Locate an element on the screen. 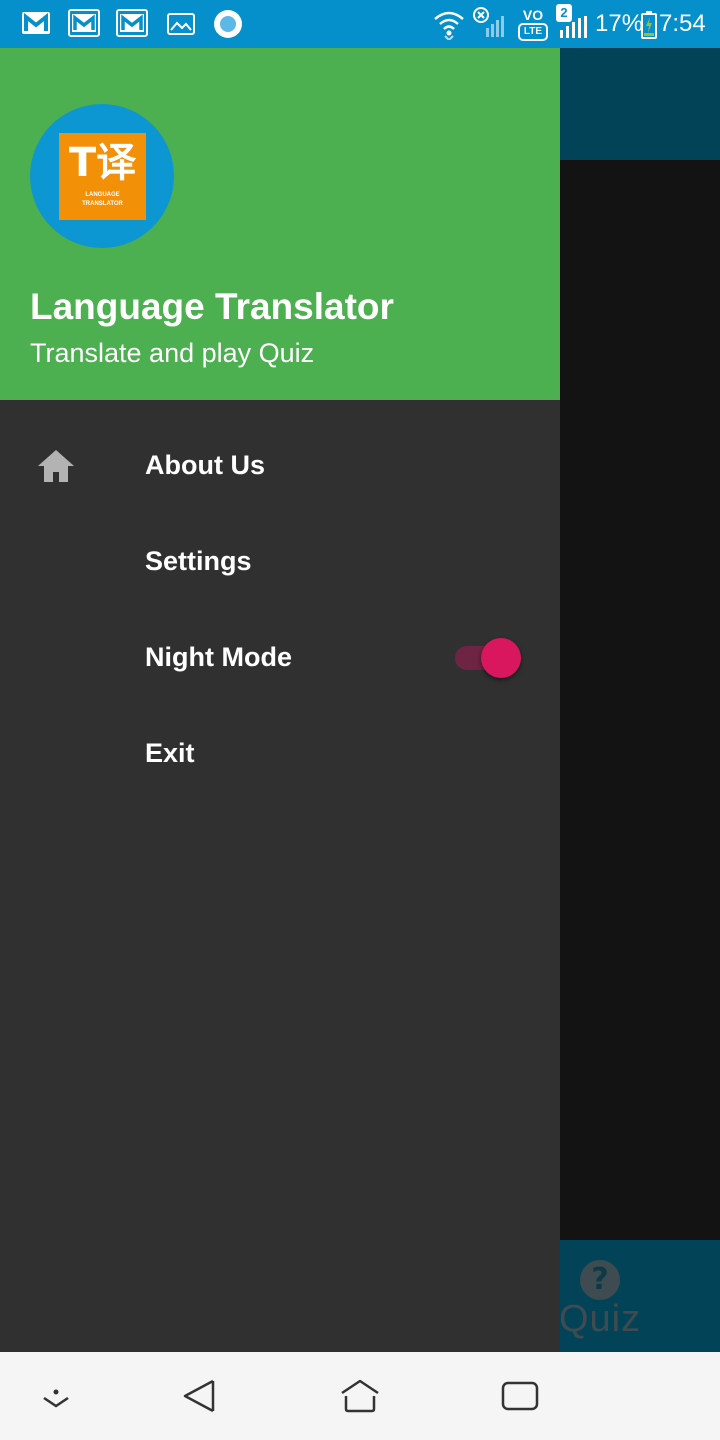  drawer-title: Language Translator is located at coordinates (212, 306).